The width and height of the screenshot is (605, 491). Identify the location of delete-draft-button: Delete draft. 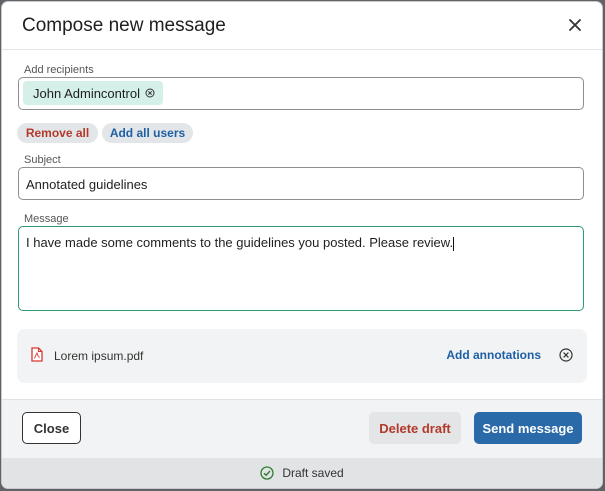
(415, 428).